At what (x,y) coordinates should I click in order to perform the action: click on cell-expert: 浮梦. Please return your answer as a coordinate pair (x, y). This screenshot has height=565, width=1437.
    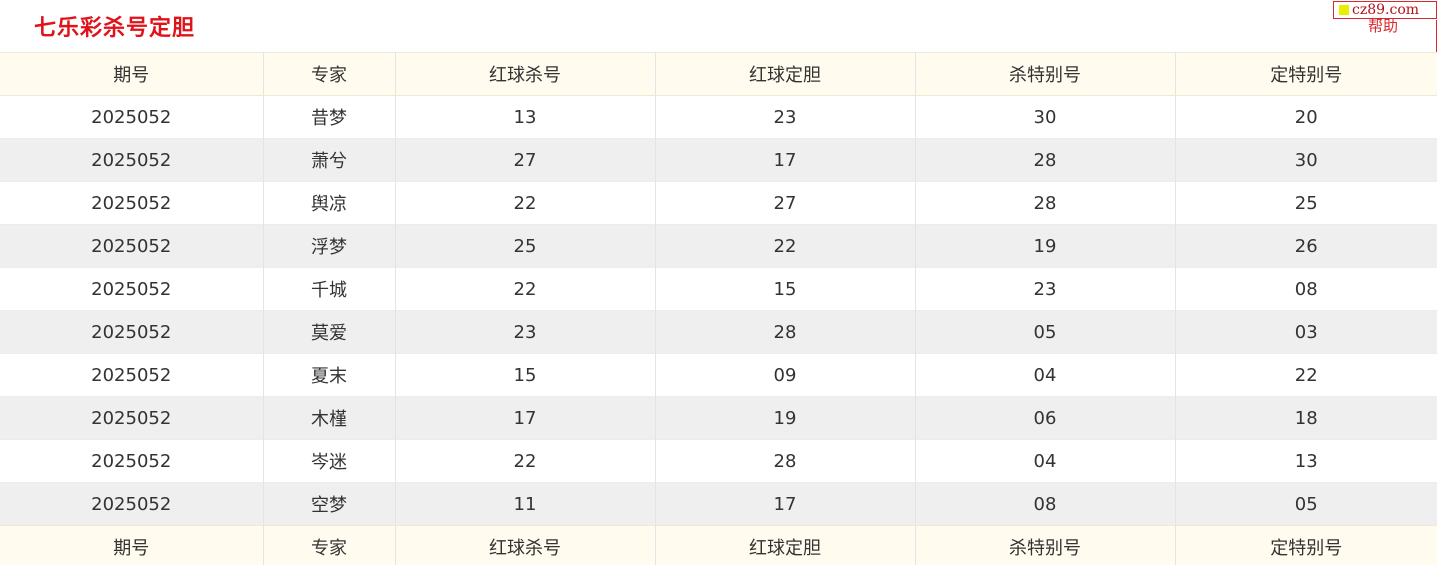
    Looking at the image, I should click on (329, 246).